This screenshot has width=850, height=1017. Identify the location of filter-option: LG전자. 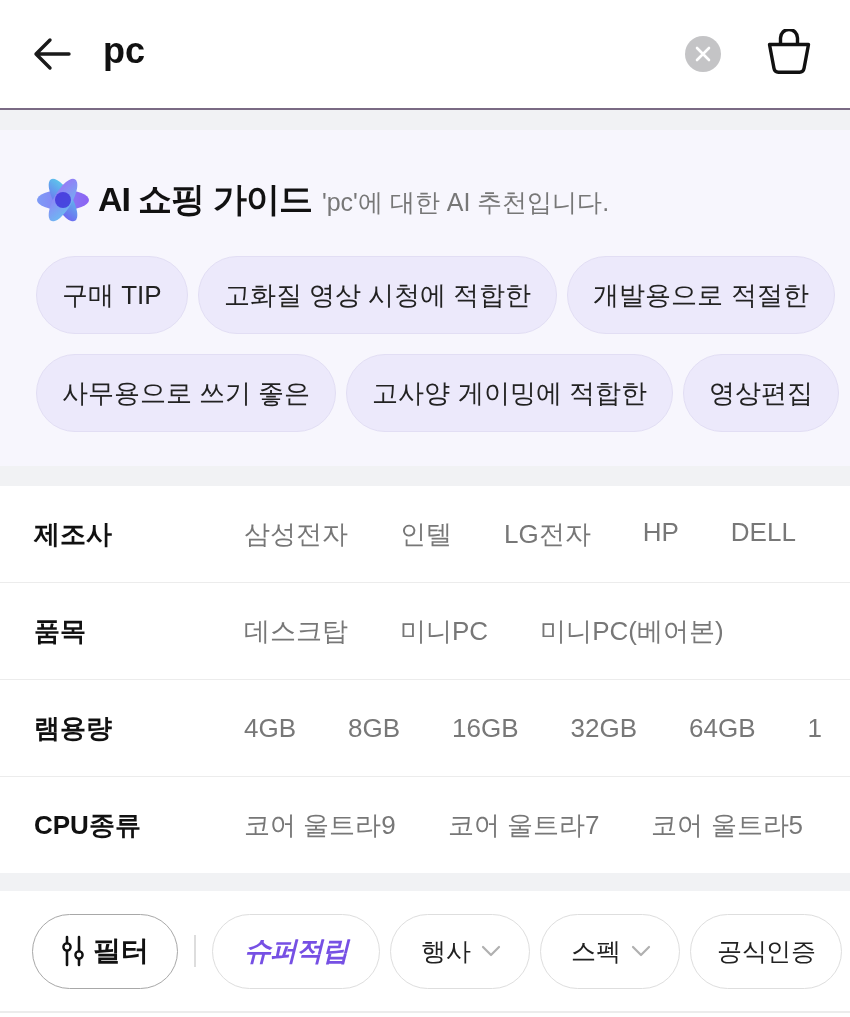
(547, 534).